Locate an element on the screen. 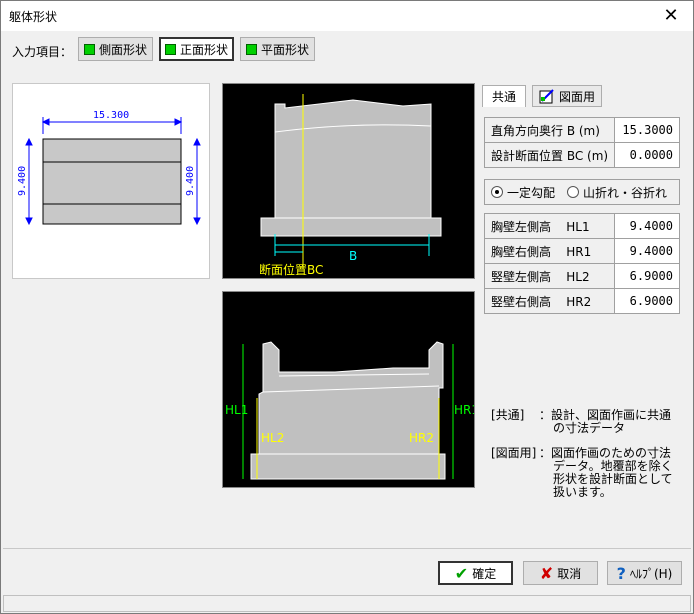 The width and height of the screenshot is (694, 614). cancel-button: ✘ 取消 is located at coordinates (560, 573).